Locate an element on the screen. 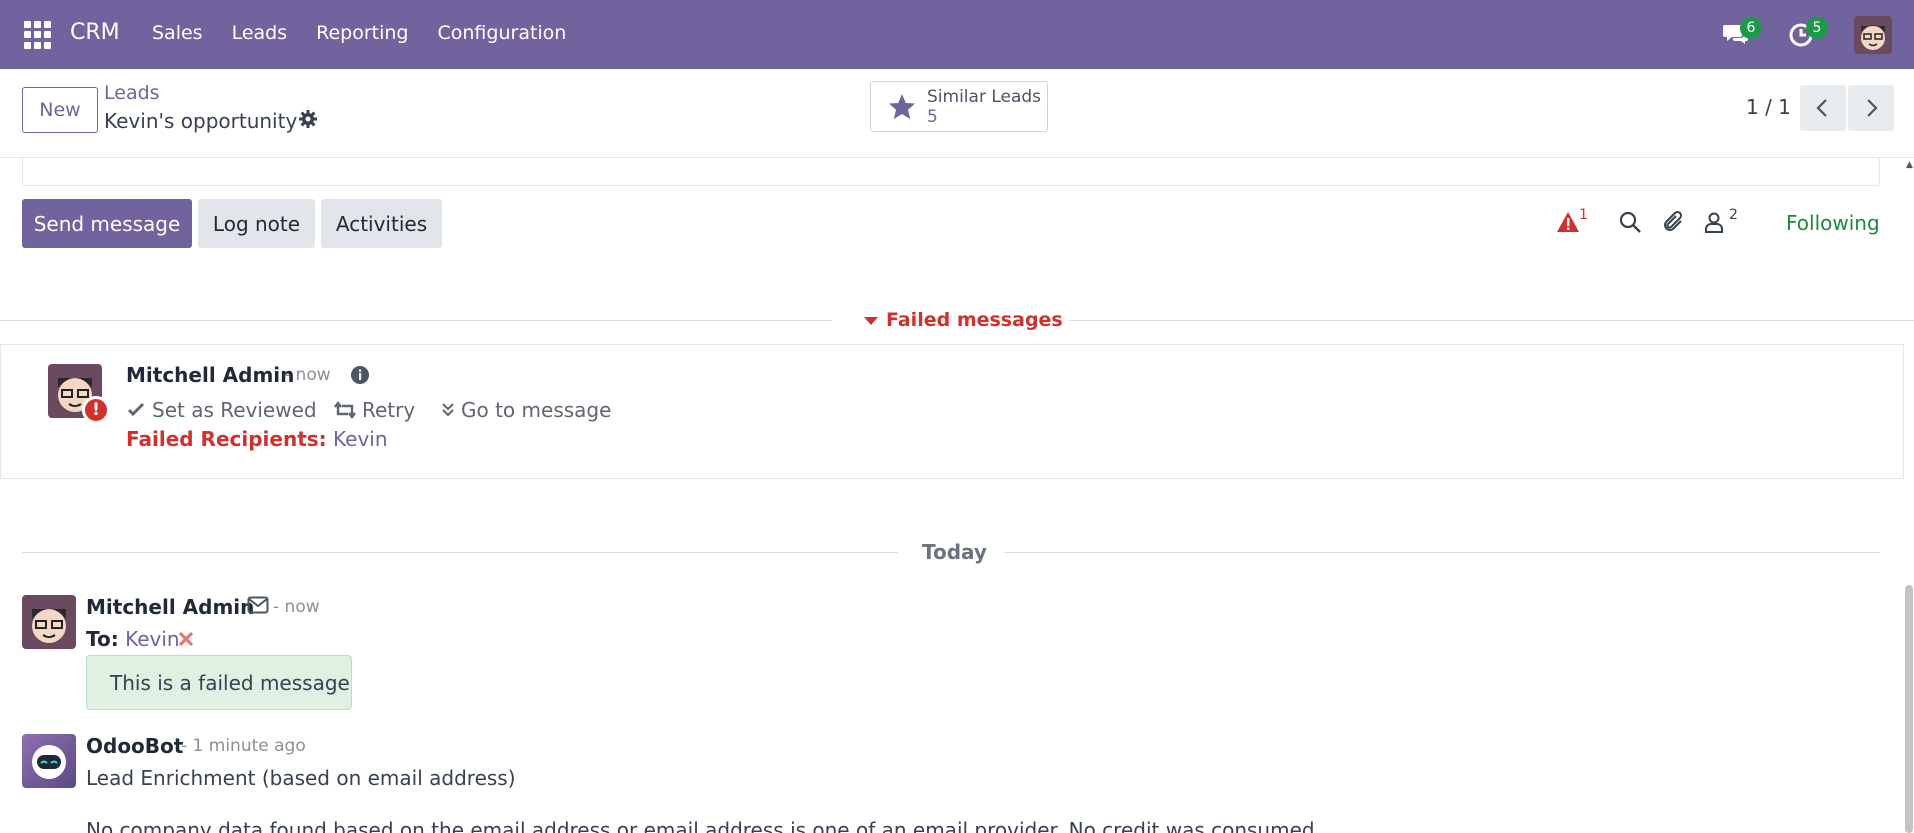 The image size is (1914, 833). set-as-reviewed-button: Set as Reviewed is located at coordinates (221, 410).